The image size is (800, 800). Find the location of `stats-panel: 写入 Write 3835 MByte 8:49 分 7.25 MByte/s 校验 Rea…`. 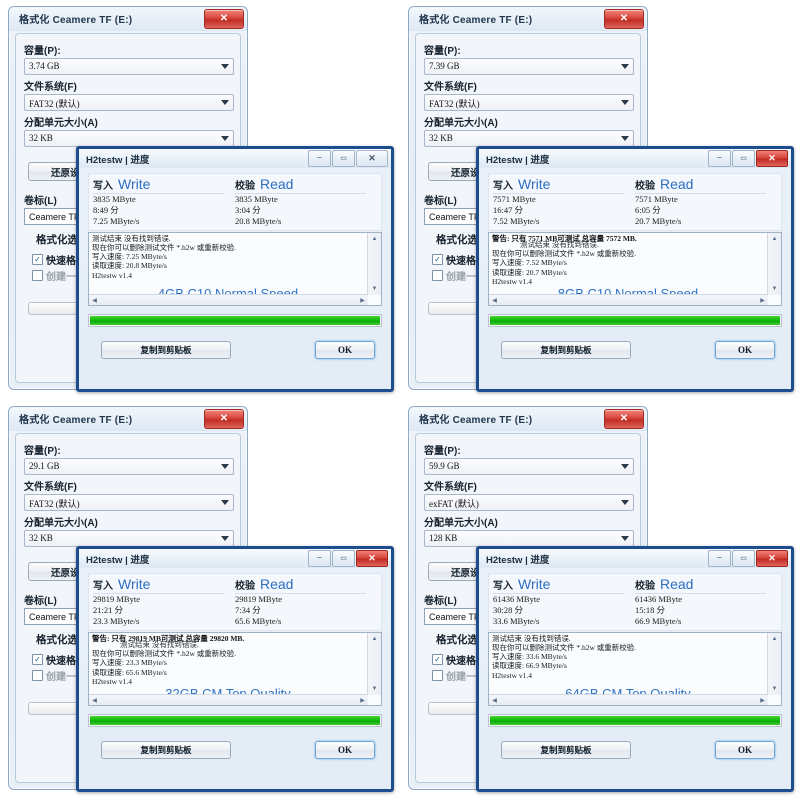

stats-panel: 写入 Write 3835 MByte 8:49 分 7.25 MByte/s 校验 Rea… is located at coordinates (235, 202).